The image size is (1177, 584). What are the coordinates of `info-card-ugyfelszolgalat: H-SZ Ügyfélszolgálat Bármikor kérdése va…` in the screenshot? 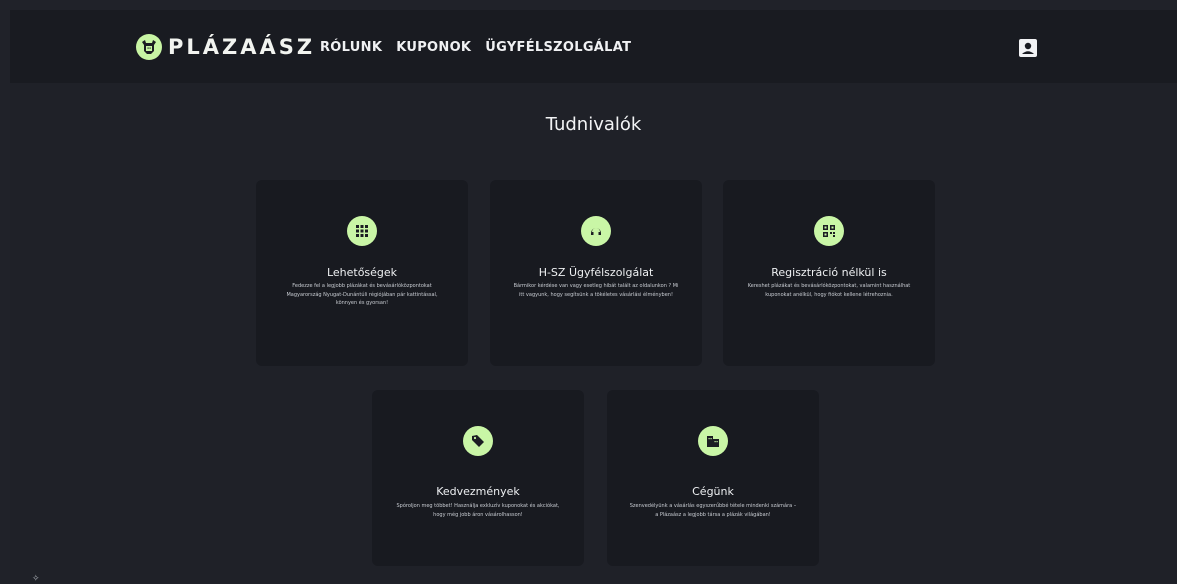 It's located at (596, 273).